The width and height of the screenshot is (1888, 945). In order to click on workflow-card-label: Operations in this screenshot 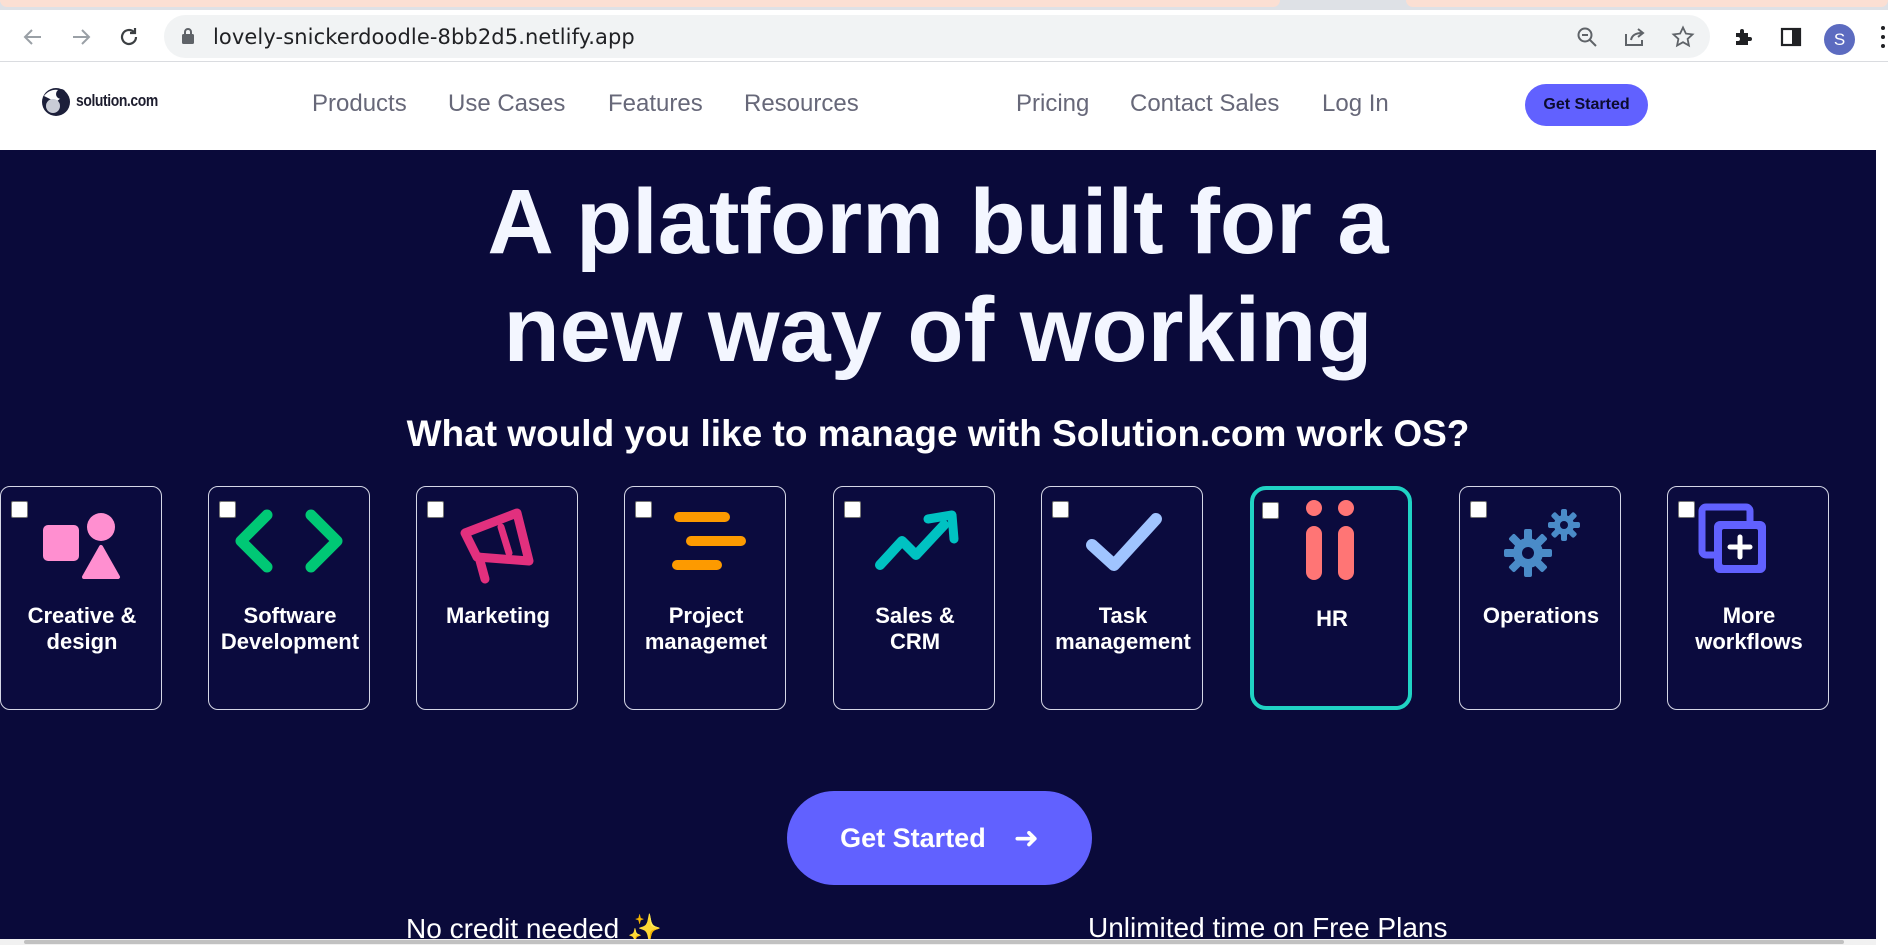, I will do `click(1541, 615)`.